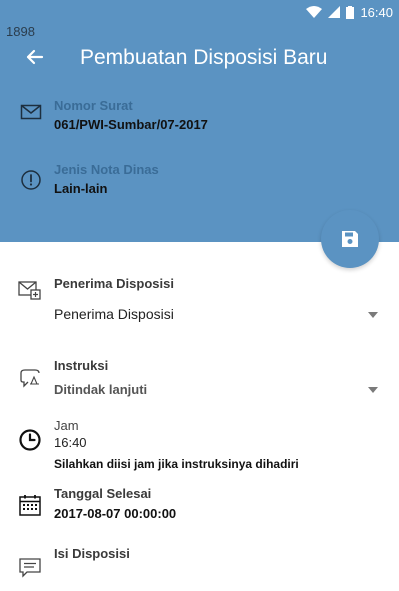 The height and width of the screenshot is (591, 399). Describe the element at coordinates (203, 563) in the screenshot. I see `isi-field: Isi Disposisi` at that location.